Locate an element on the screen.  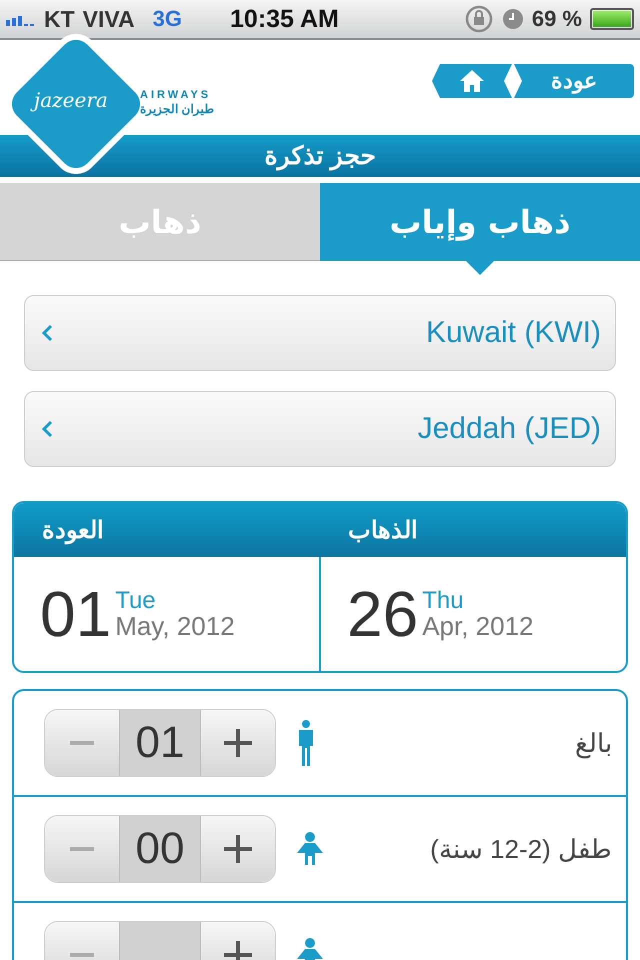
date-heading: العودة is located at coordinates (73, 531).